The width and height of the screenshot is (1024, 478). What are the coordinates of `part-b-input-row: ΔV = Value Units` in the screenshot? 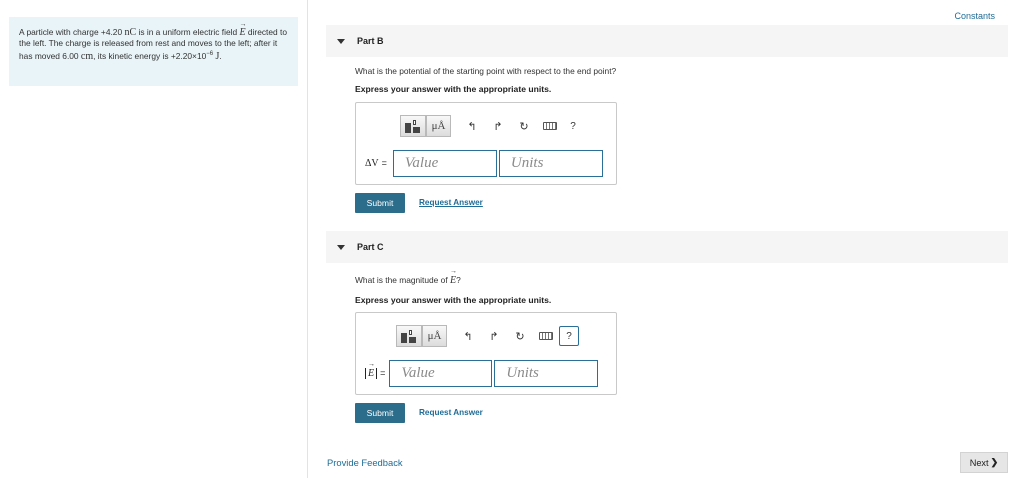 It's located at (484, 163).